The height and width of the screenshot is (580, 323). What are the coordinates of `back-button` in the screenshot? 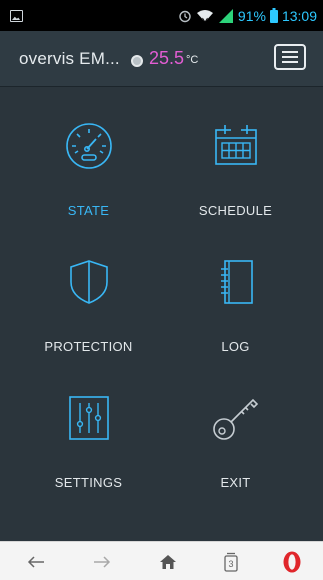 It's located at (36, 561).